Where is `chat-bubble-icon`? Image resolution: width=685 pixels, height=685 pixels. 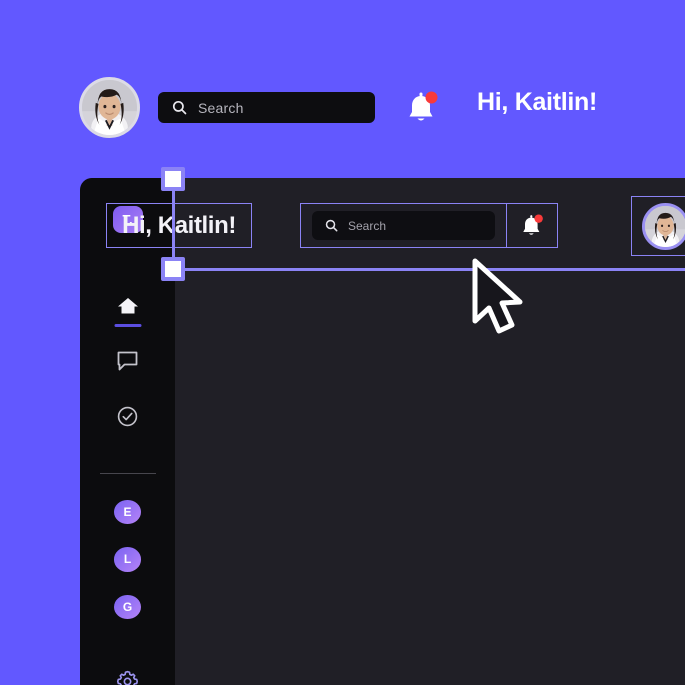 chat-bubble-icon is located at coordinates (127, 361).